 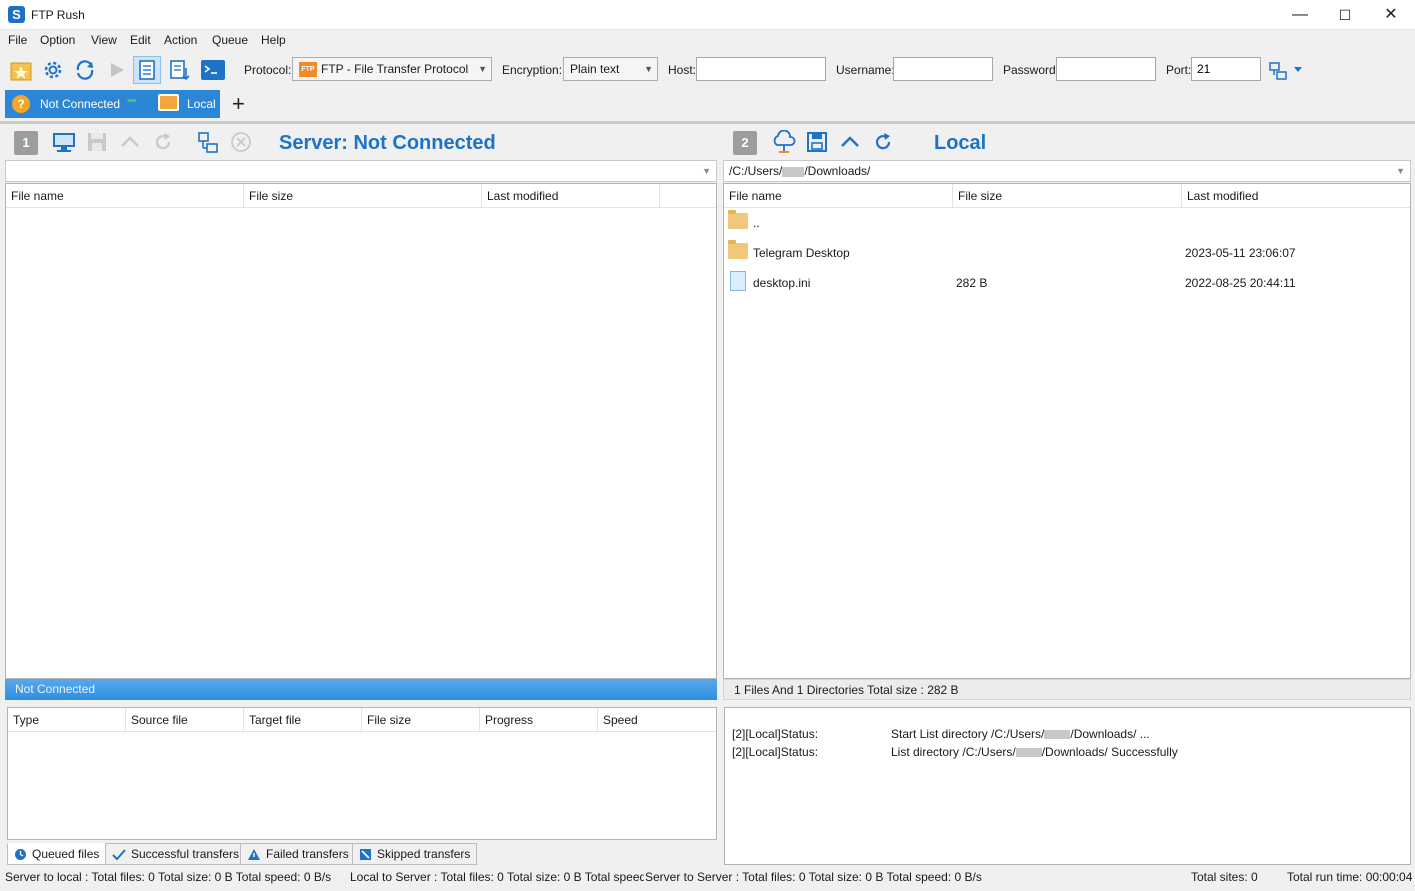 I want to click on list-item: Telegram Desktop 2023-05-11 23:06:07, so click(x=1067, y=253).